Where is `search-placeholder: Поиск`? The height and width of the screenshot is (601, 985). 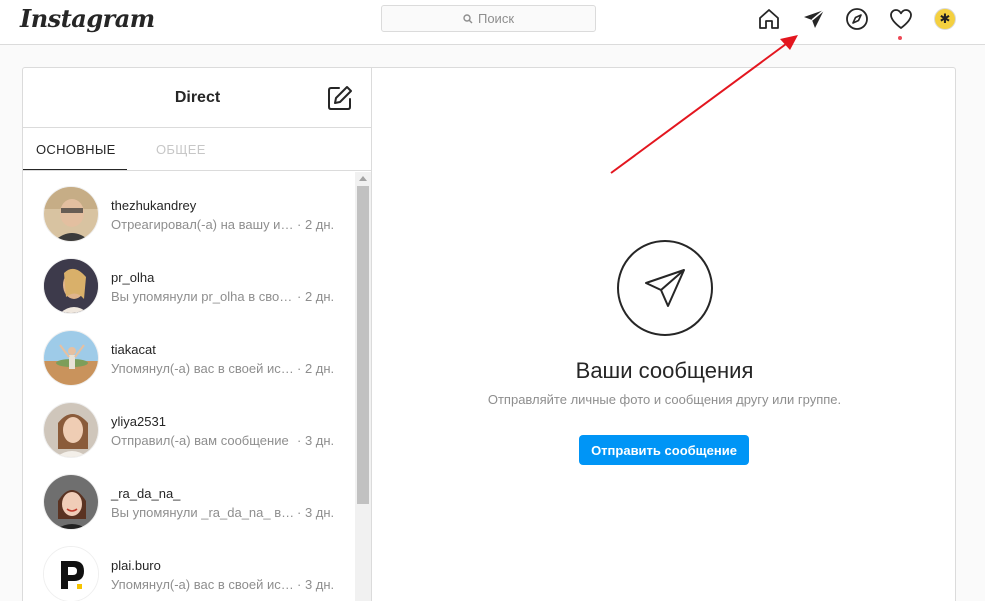 search-placeholder: Поиск is located at coordinates (496, 18).